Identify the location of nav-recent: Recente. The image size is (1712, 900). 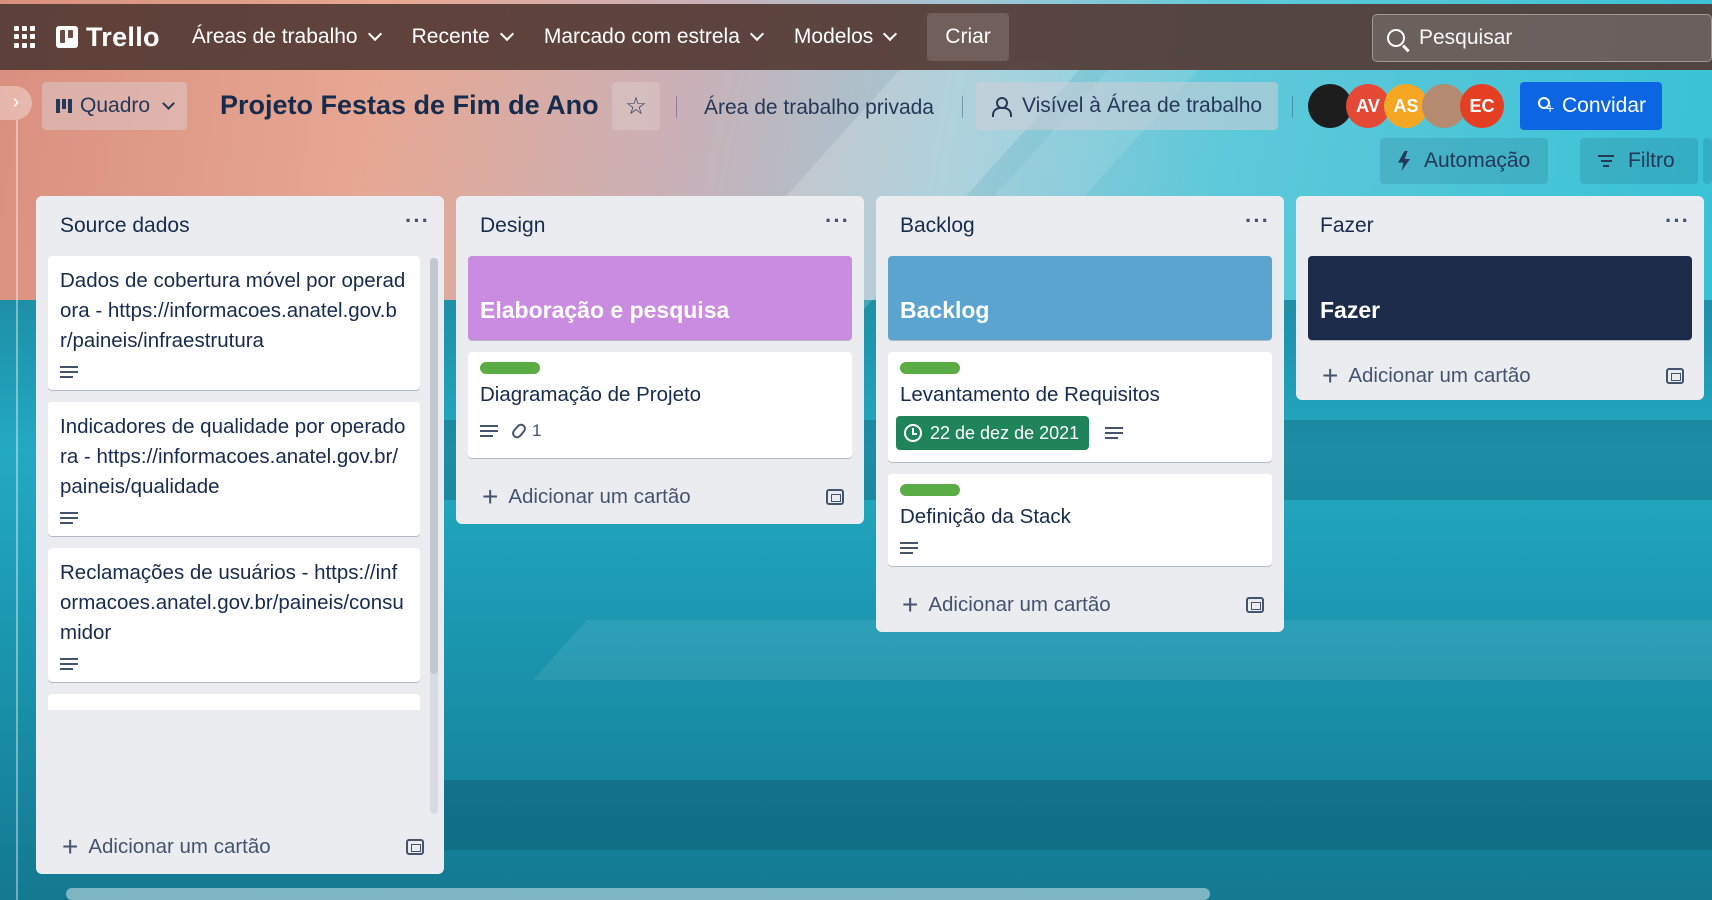
(462, 37).